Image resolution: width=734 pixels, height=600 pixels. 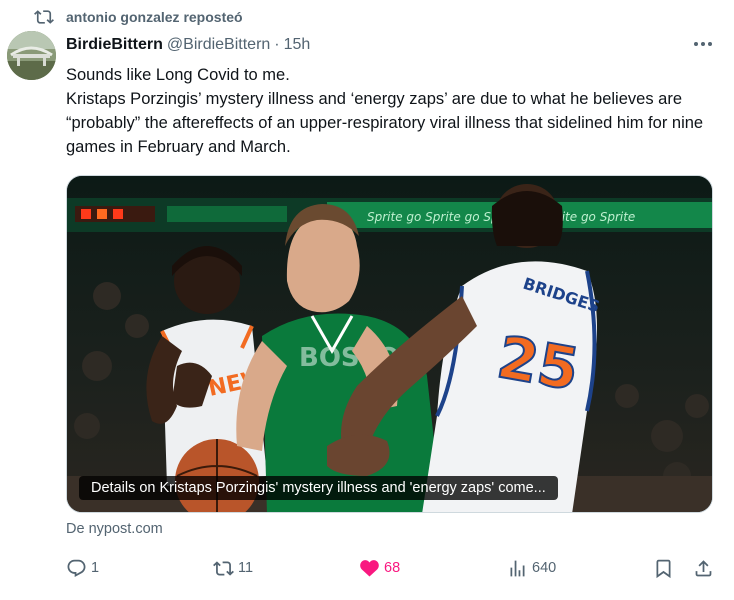 What do you see at coordinates (114, 45) in the screenshot?
I see `author-name: BirdieBittern` at bounding box center [114, 45].